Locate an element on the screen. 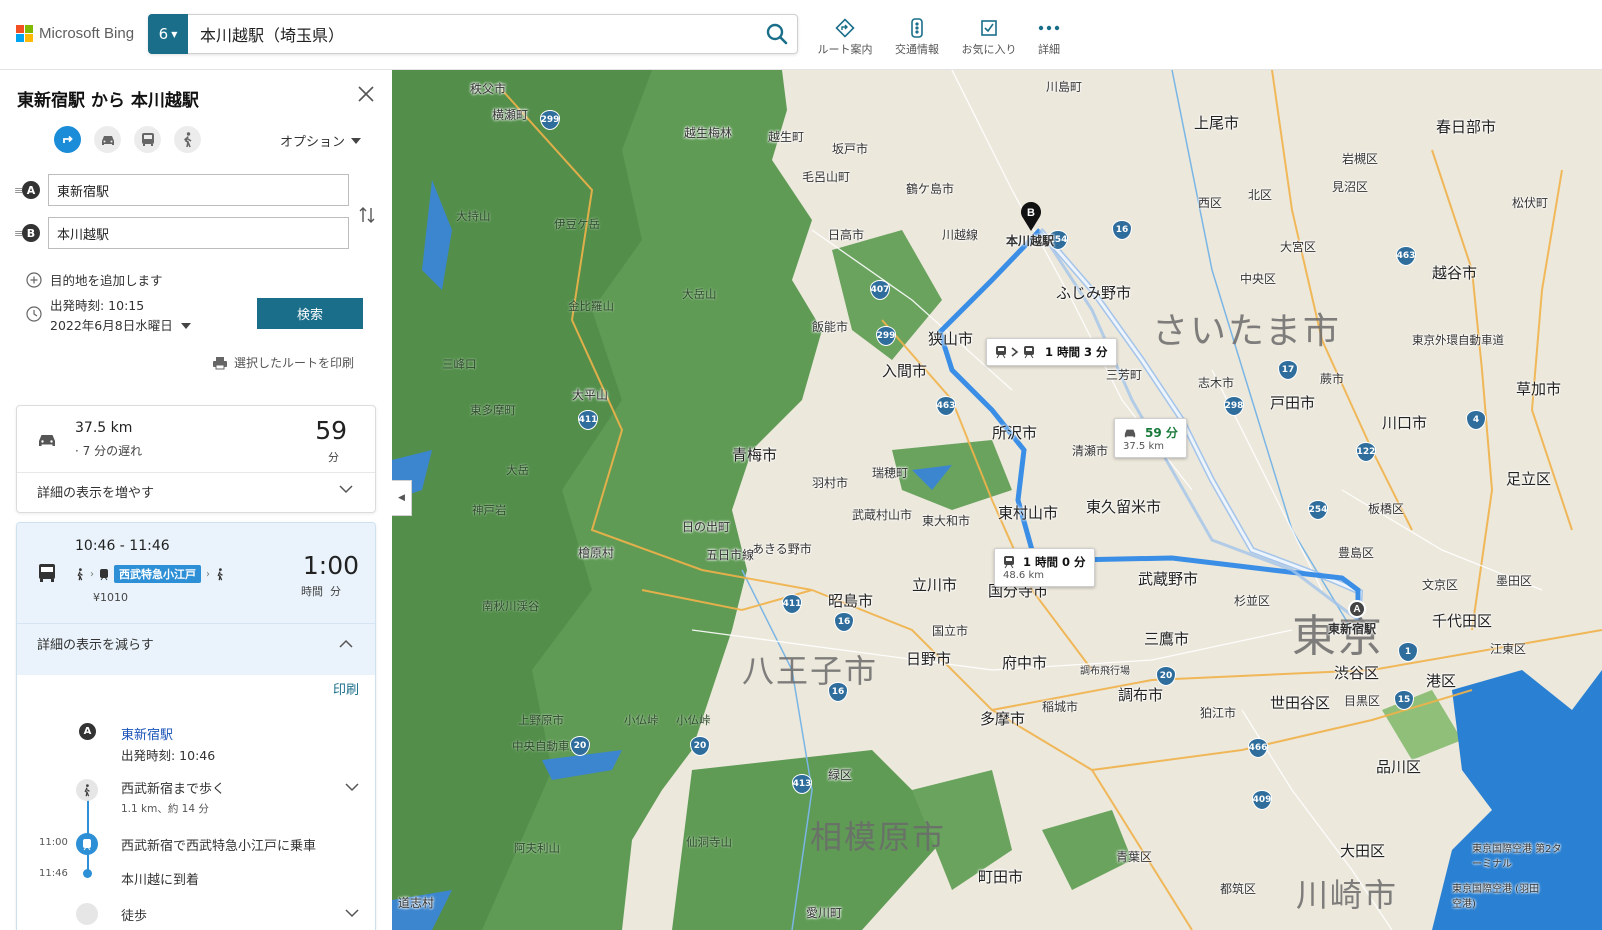  start-location-input is located at coordinates (198, 190).